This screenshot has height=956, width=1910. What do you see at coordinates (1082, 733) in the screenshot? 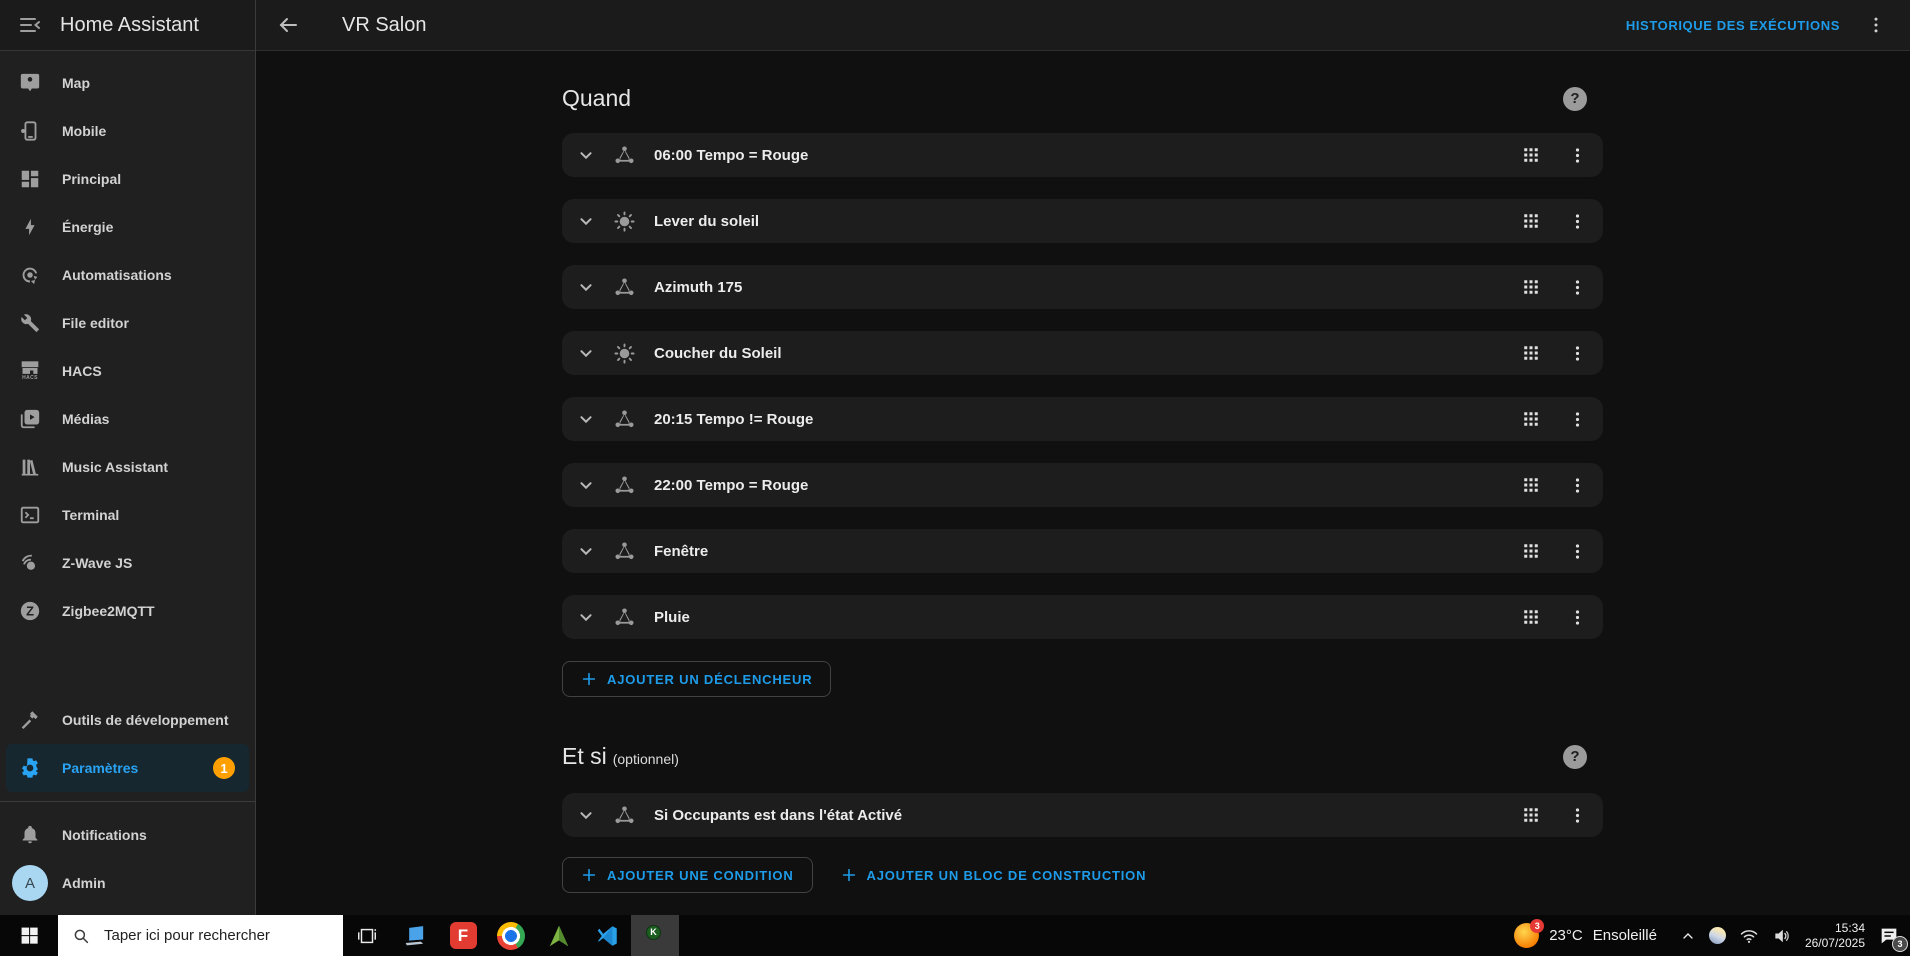
I see `conditions-section-header: Et si (optionnel) ?` at bounding box center [1082, 733].